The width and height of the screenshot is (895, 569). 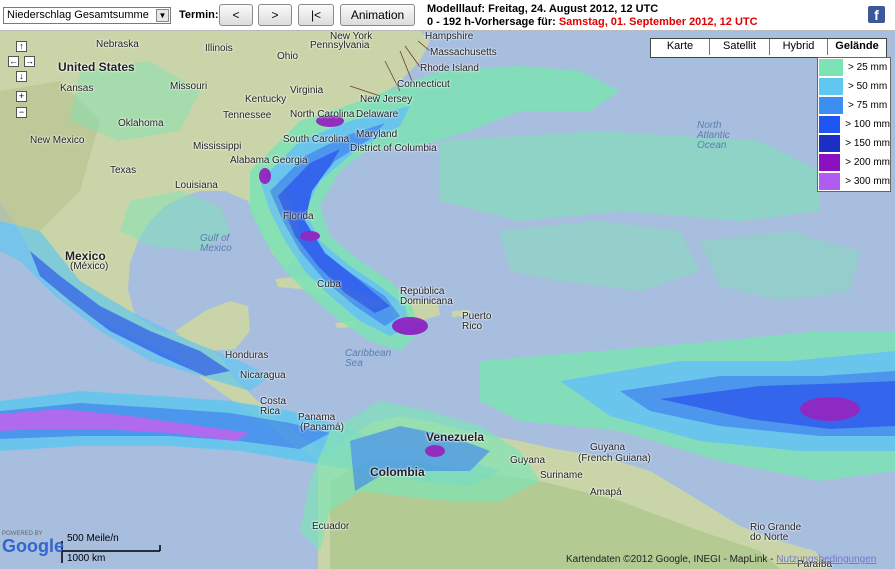 I want to click on label-nicaragua: Nicaragua, so click(x=263, y=375).